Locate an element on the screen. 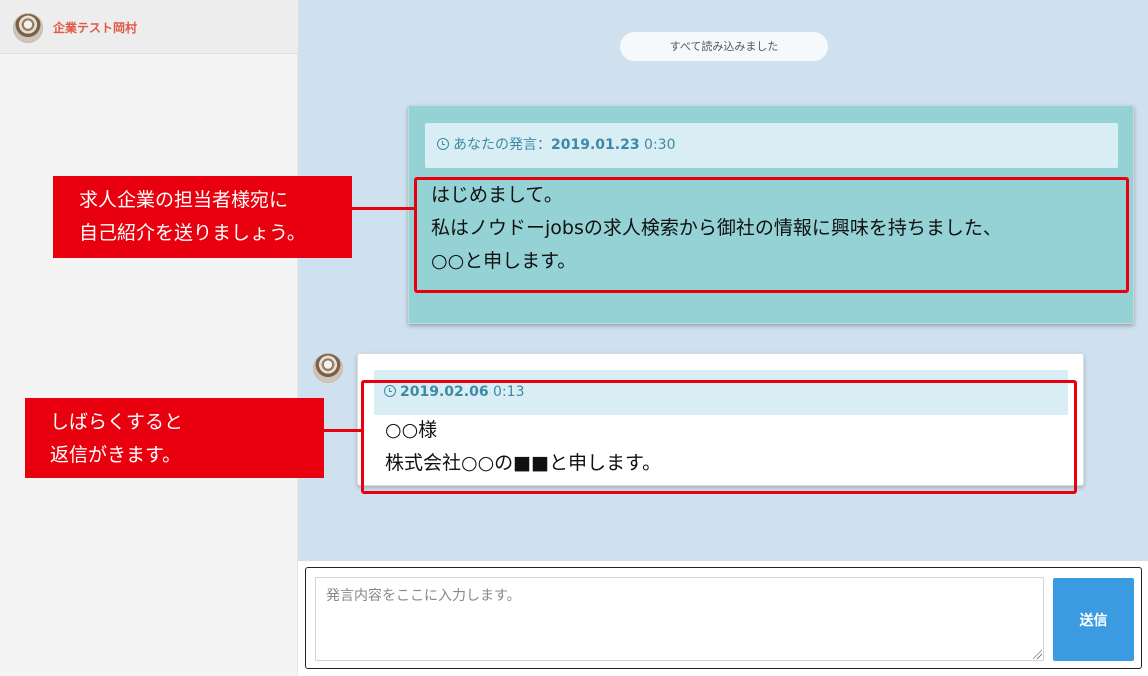 The width and height of the screenshot is (1148, 676). message-date: 2019.01.23 is located at coordinates (595, 145).